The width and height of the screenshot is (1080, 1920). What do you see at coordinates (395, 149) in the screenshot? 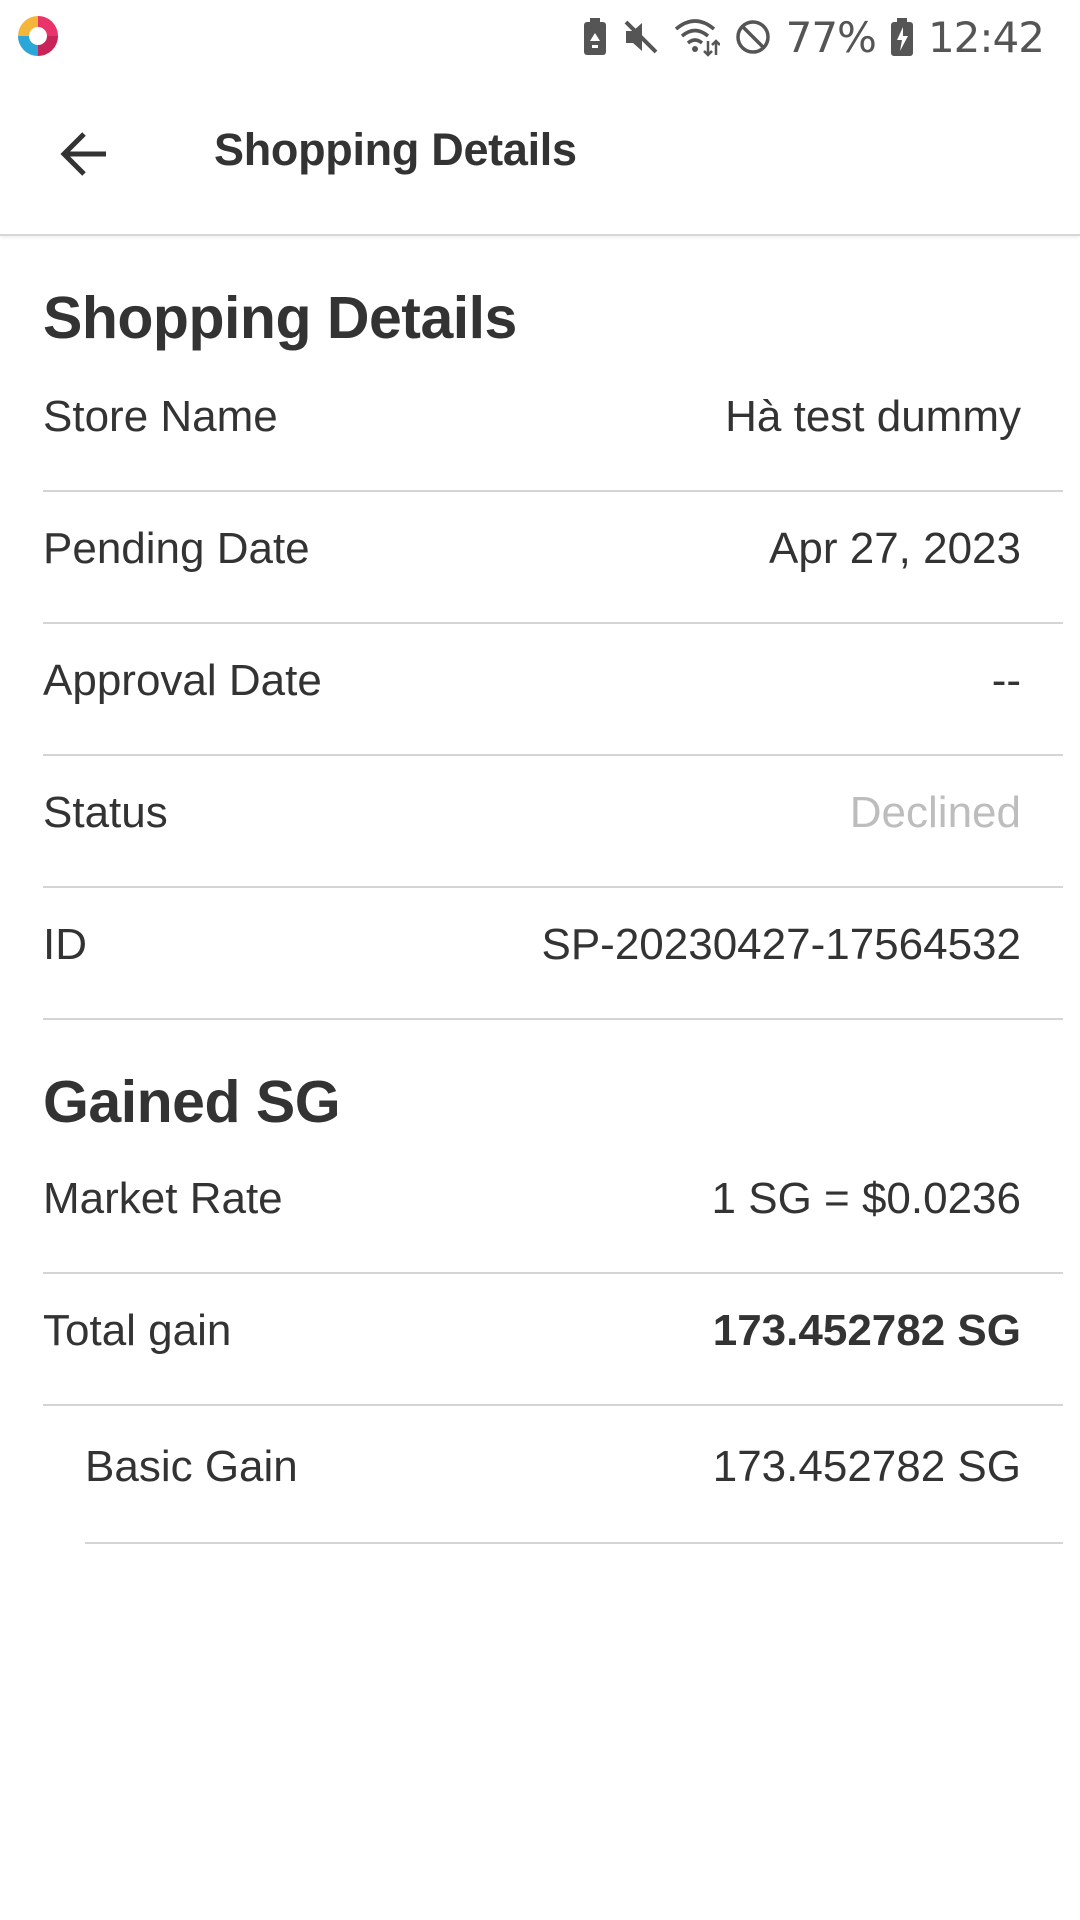
I see `page-title: Shopping Details` at bounding box center [395, 149].